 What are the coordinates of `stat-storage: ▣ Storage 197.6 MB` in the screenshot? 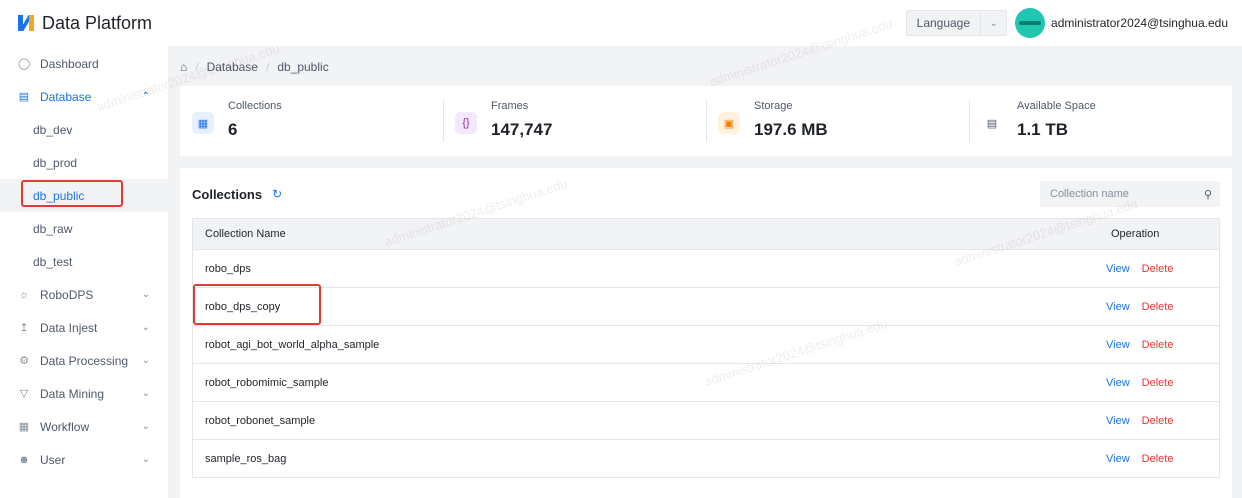 It's located at (837, 121).